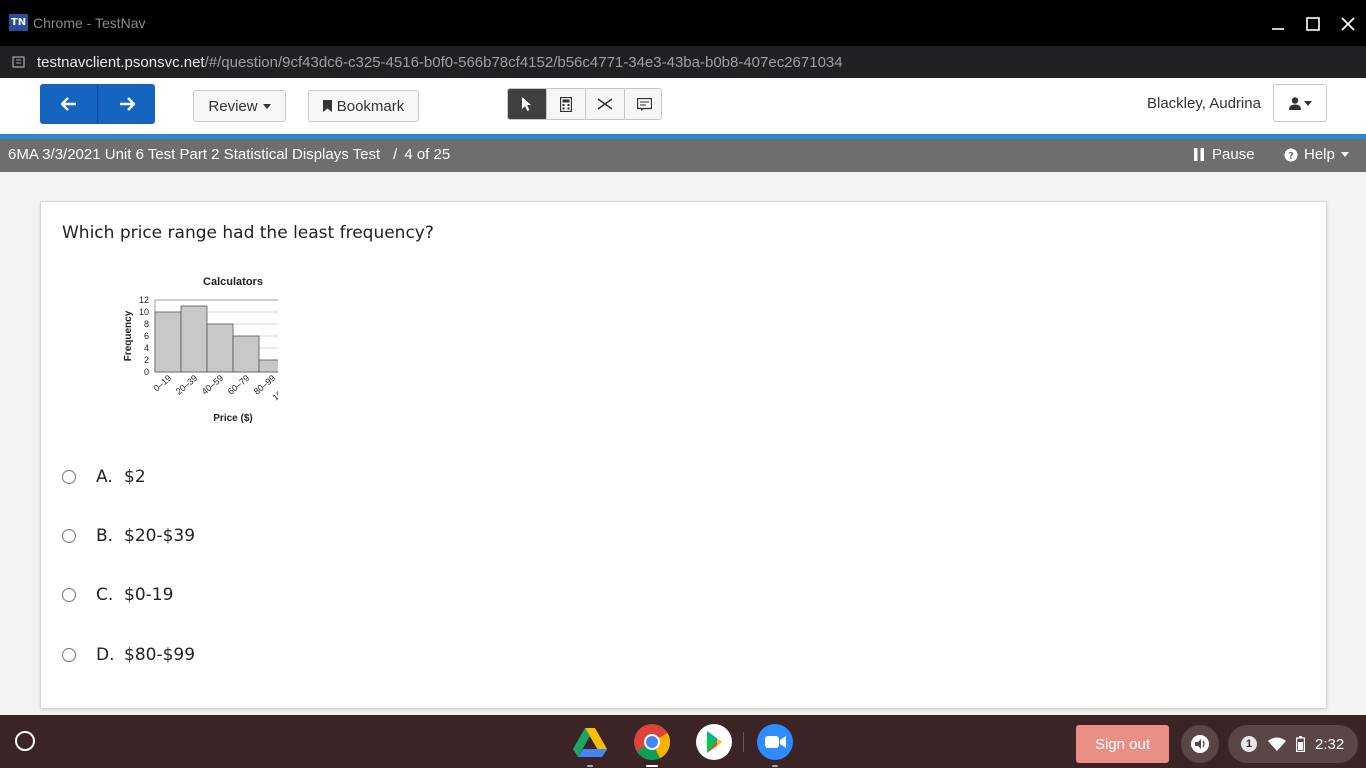 The image size is (1366, 768). I want to click on y-axis-label: Frequency, so click(128, 335).